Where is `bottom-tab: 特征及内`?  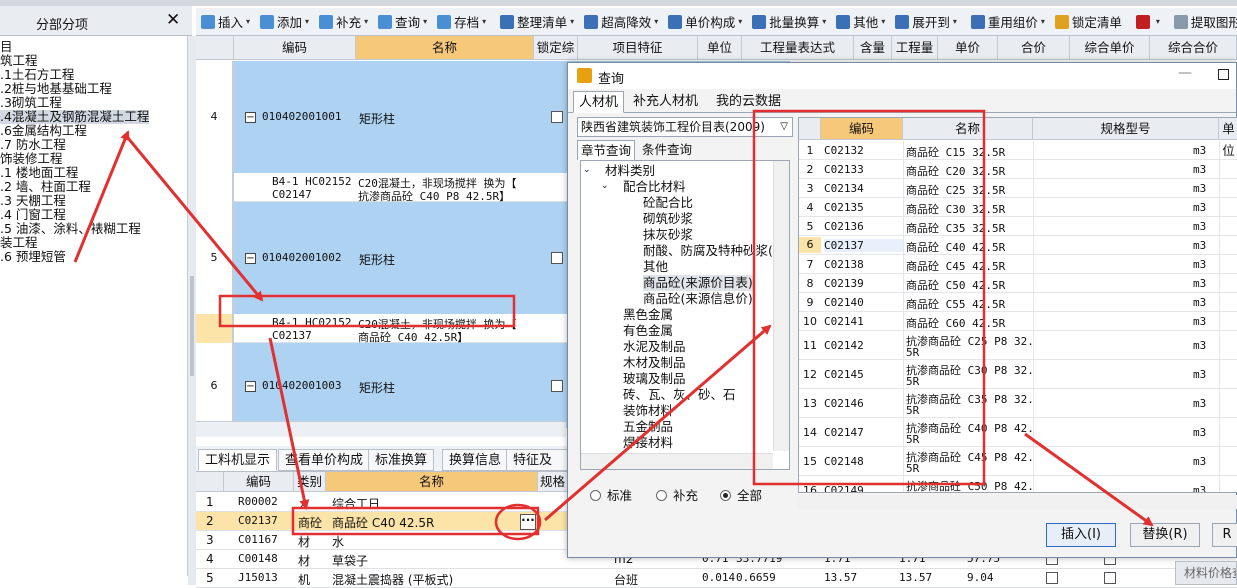 bottom-tab: 特征及内 is located at coordinates (537, 469).